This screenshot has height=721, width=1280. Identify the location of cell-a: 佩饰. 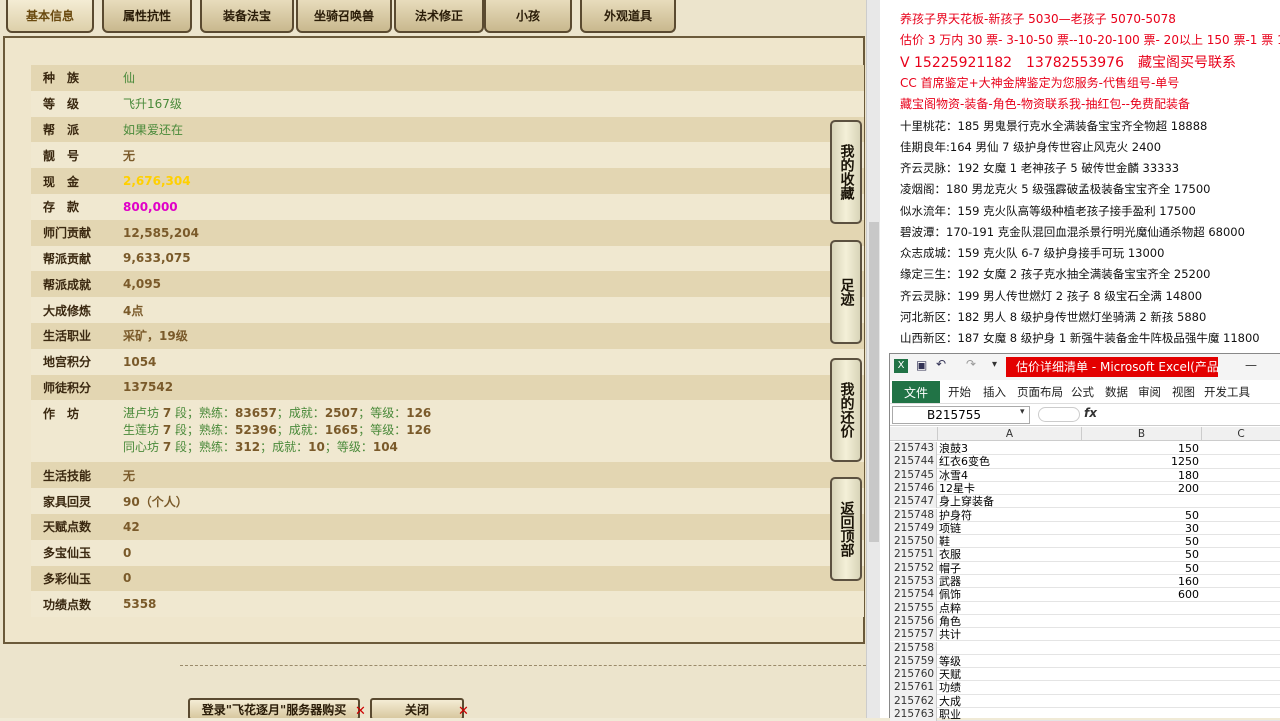
(950, 594).